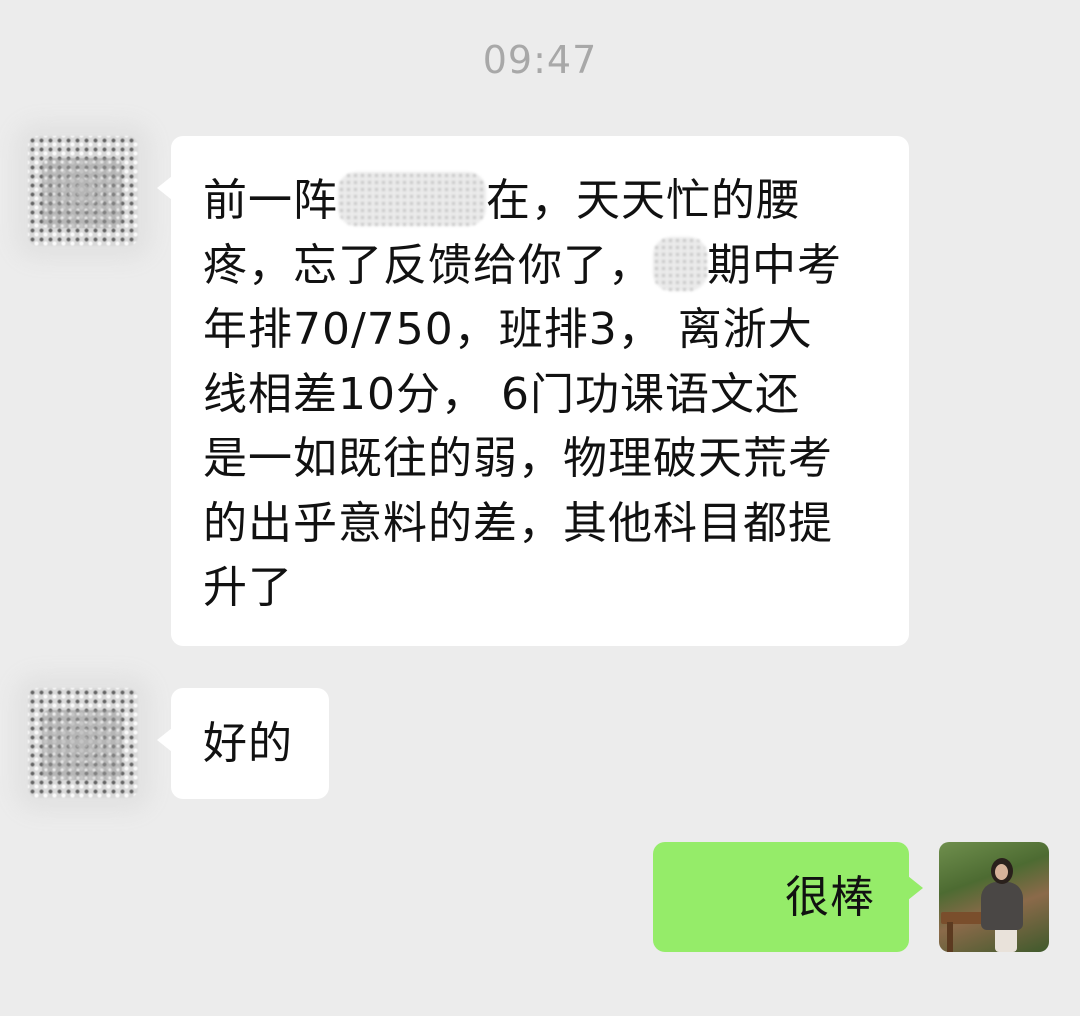 This screenshot has height=1016, width=1080. Describe the element at coordinates (508, 329) in the screenshot. I see `message-line: 年排70/750，班排3， 离浙大` at that location.